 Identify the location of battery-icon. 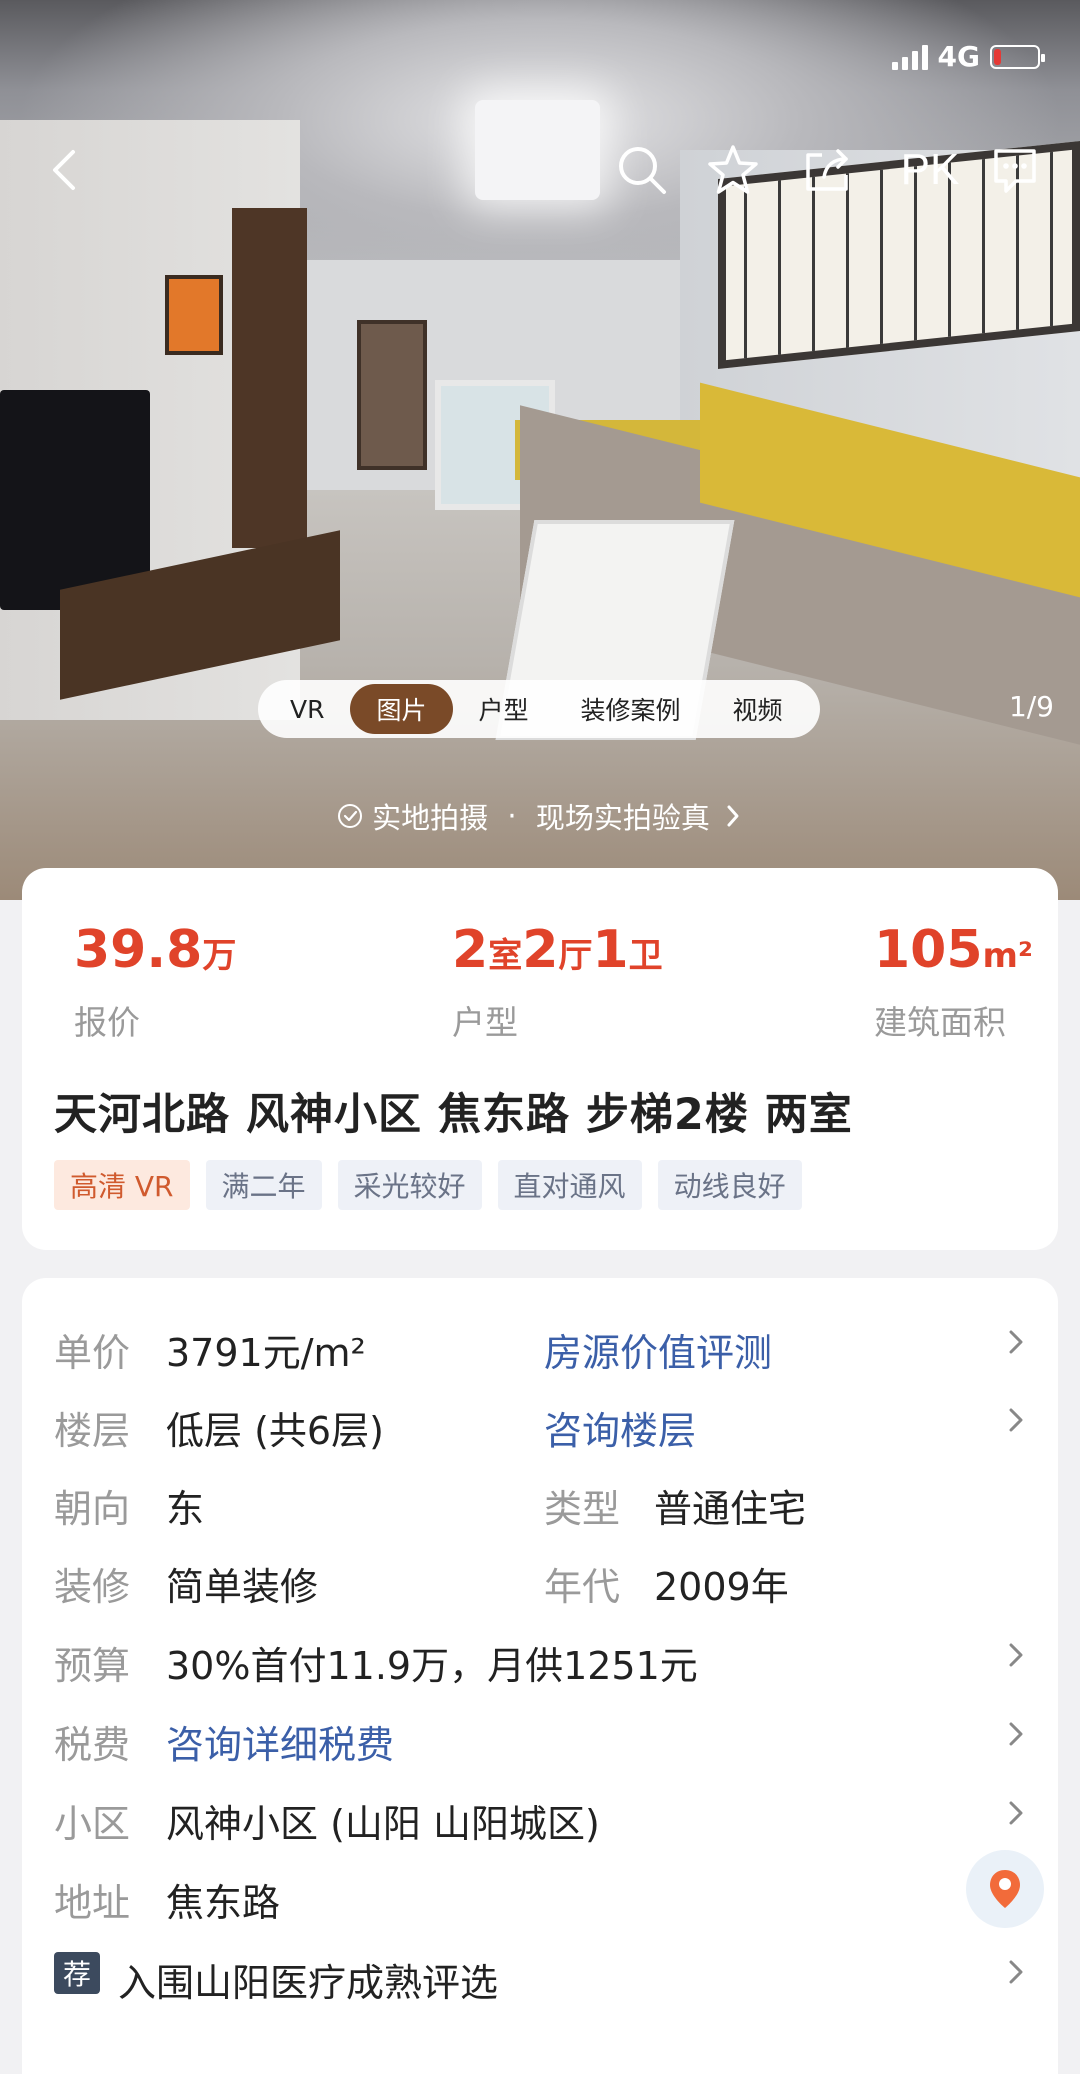
(1017, 56).